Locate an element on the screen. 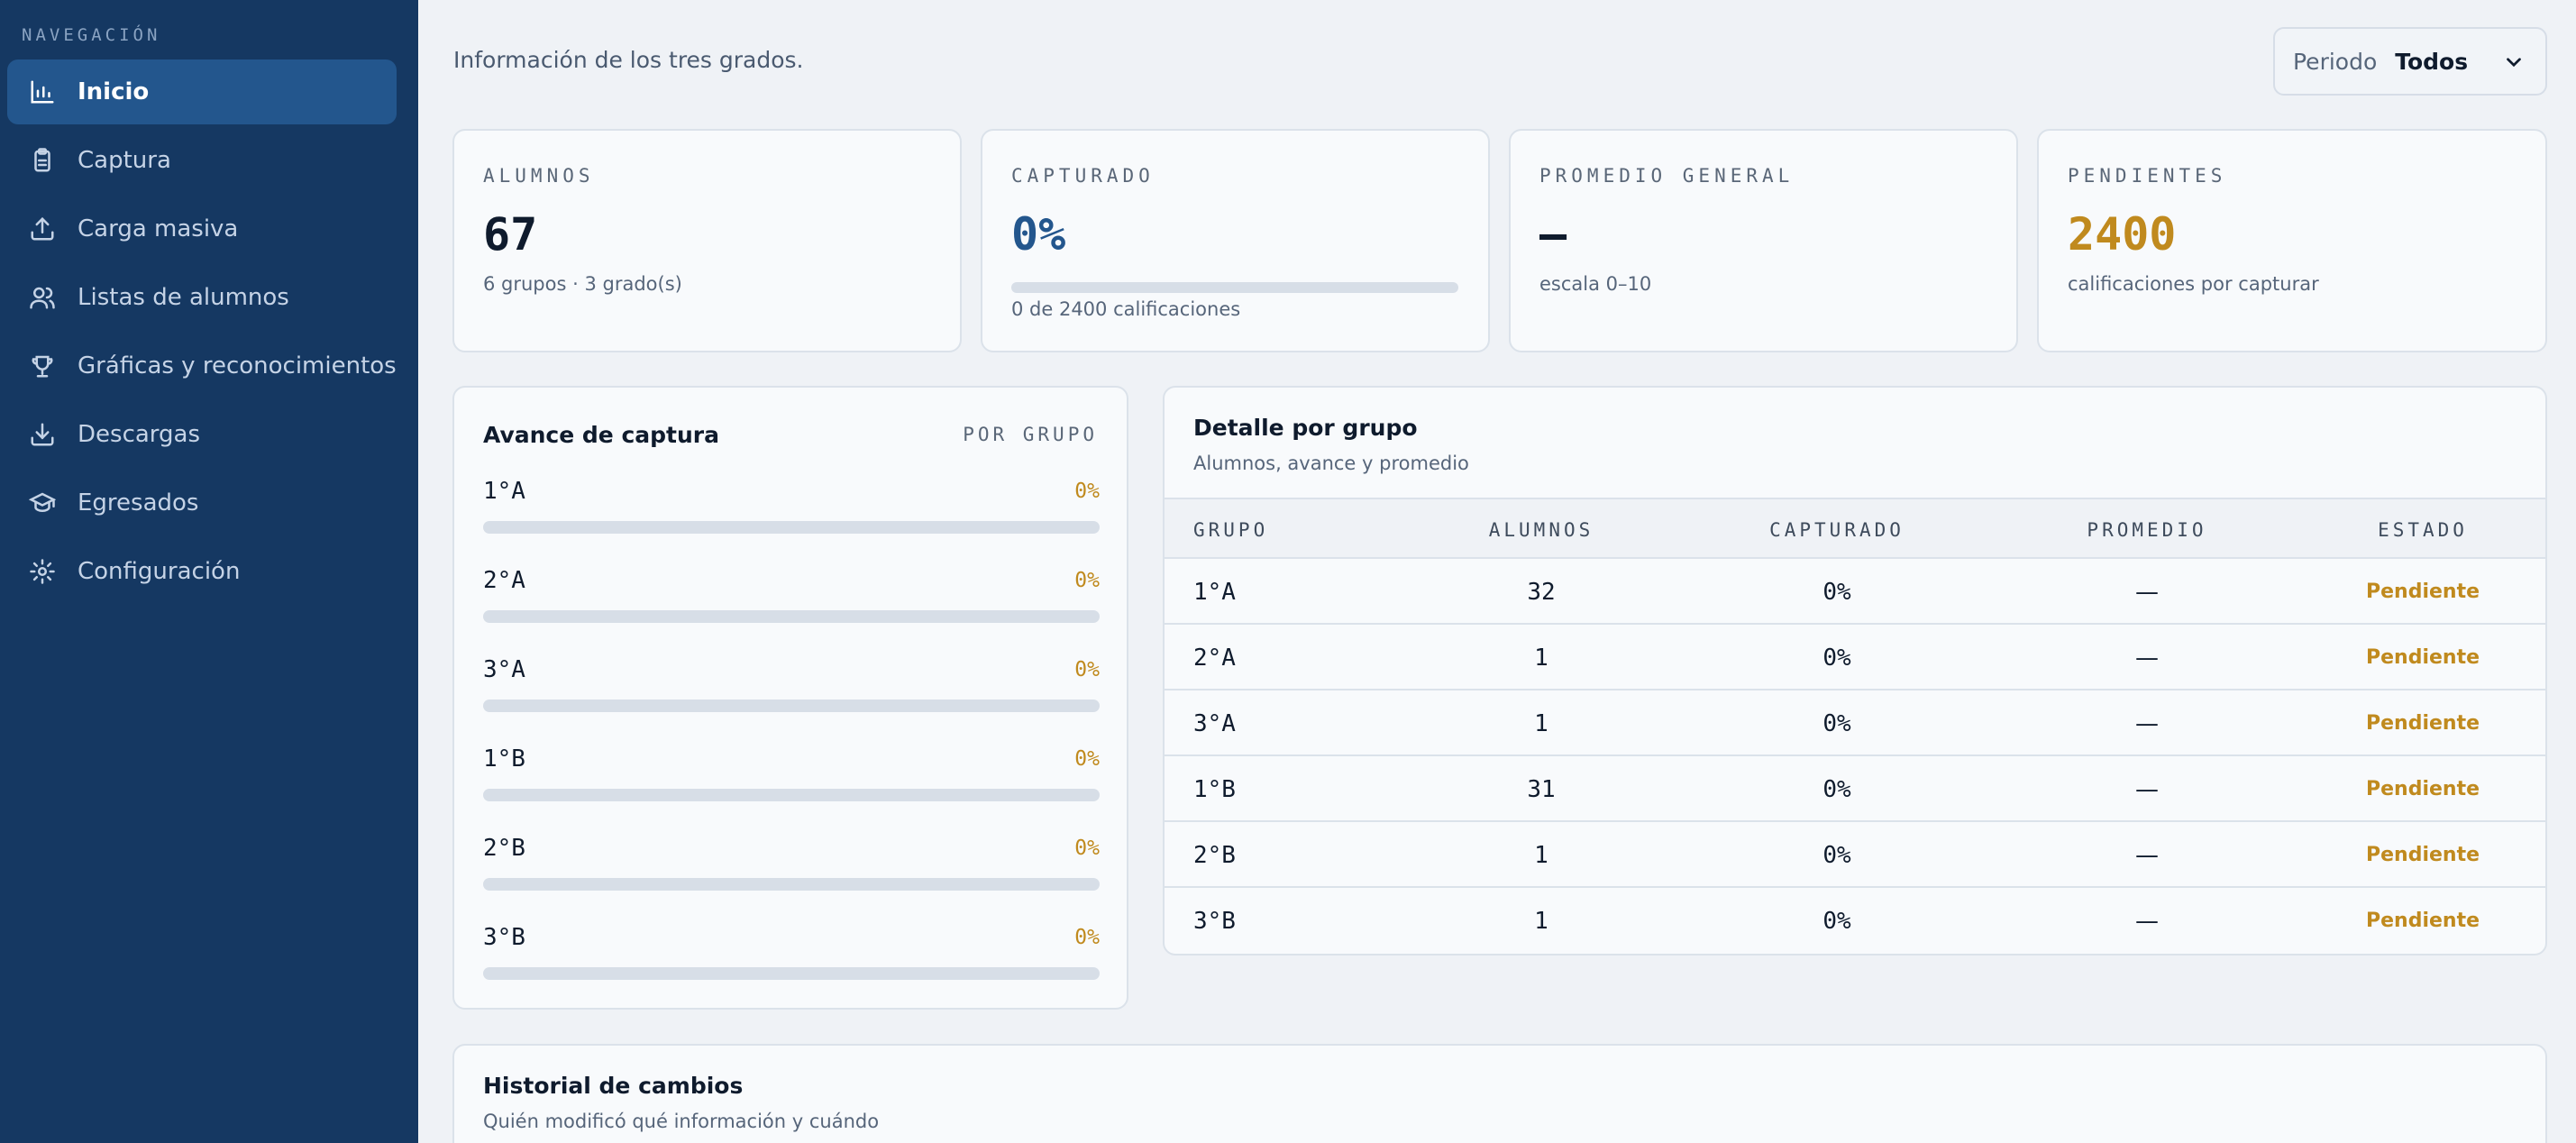 The width and height of the screenshot is (2576, 1143). panel-title: Avance de captura is located at coordinates (601, 435).